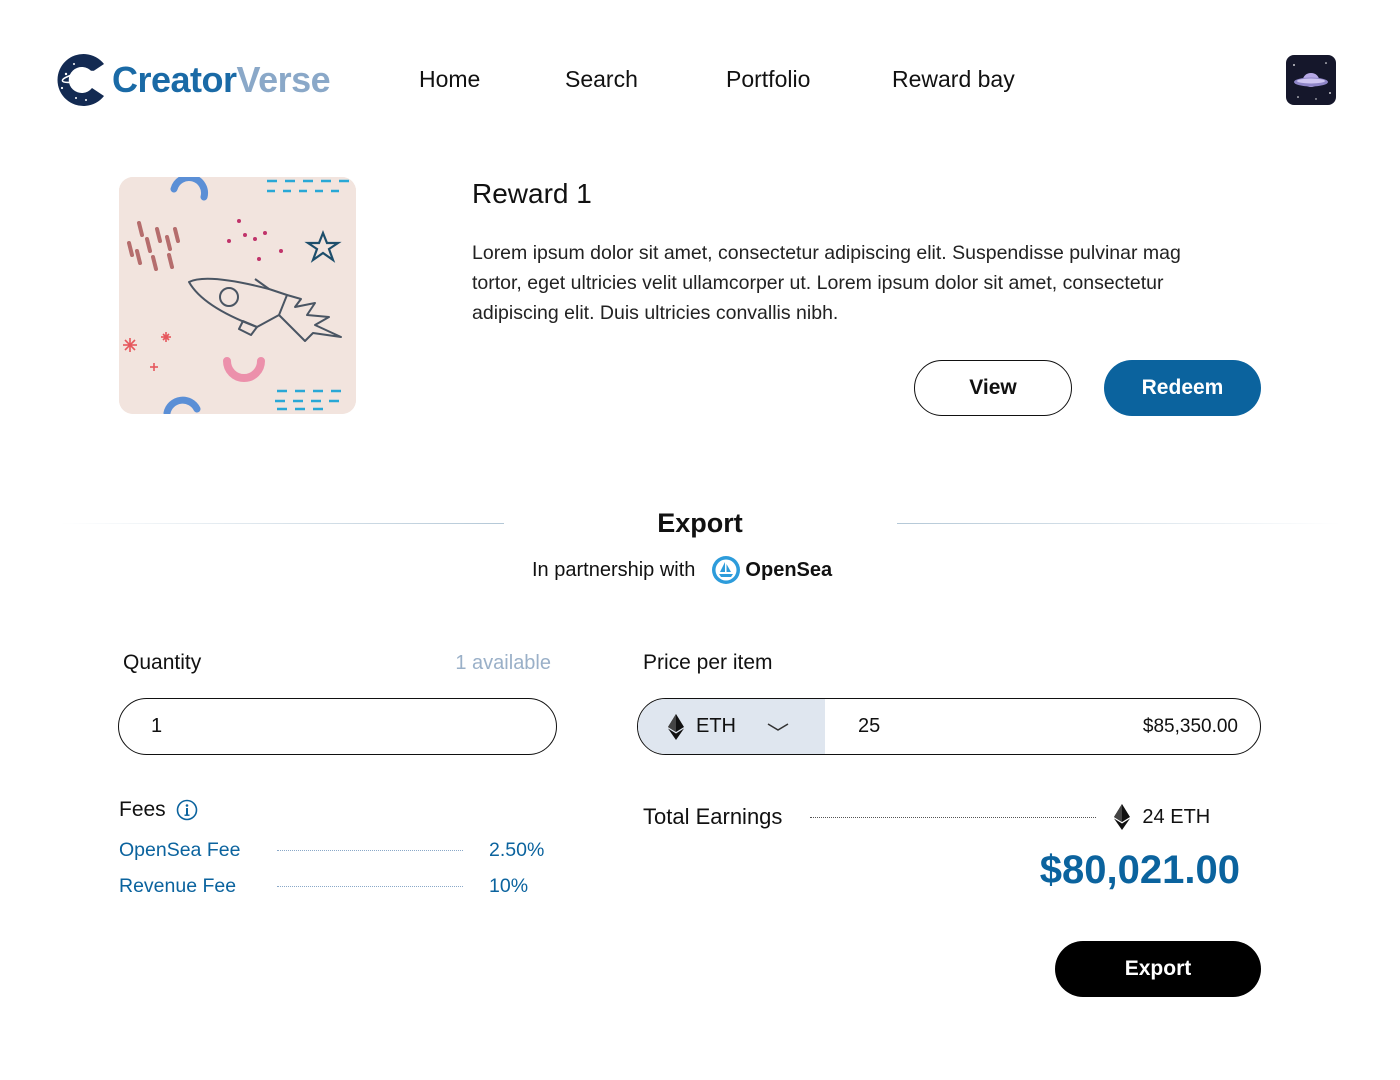 Image resolution: width=1400 pixels, height=1080 pixels. I want to click on fee-row-opensea: OpenSea Fee 2.50%, so click(334, 850).